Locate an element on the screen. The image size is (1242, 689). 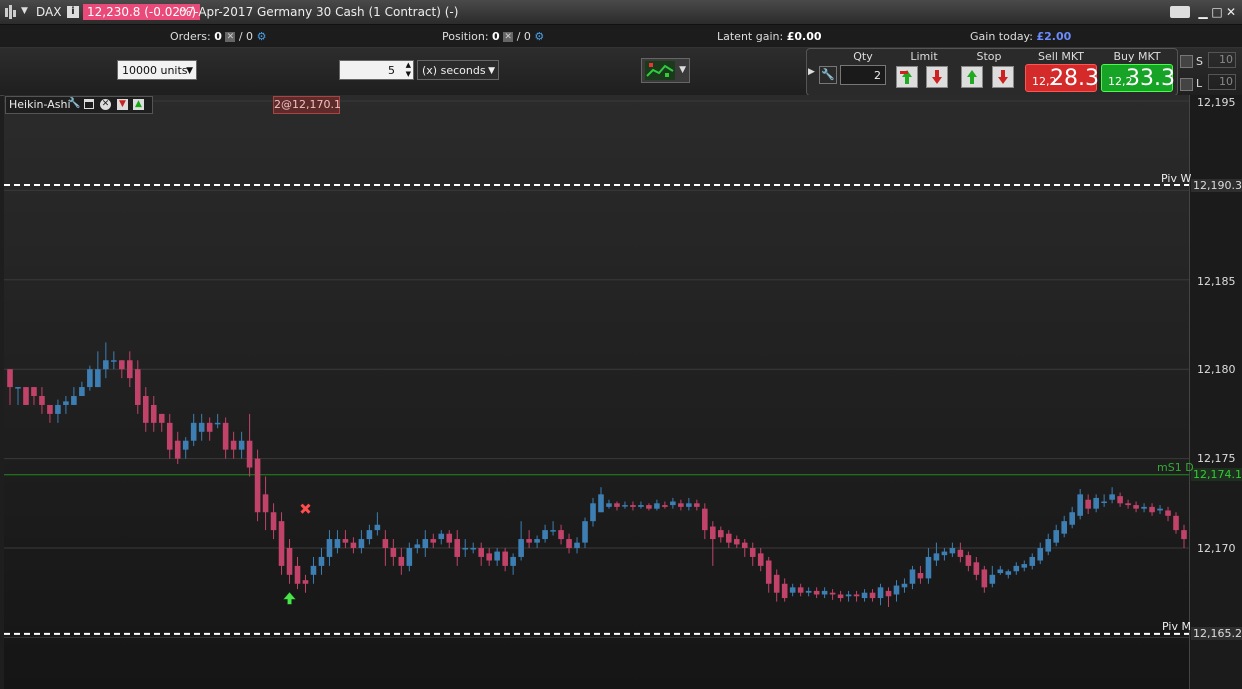
spinner-icon: ▲ ▼ is located at coordinates (408, 70).